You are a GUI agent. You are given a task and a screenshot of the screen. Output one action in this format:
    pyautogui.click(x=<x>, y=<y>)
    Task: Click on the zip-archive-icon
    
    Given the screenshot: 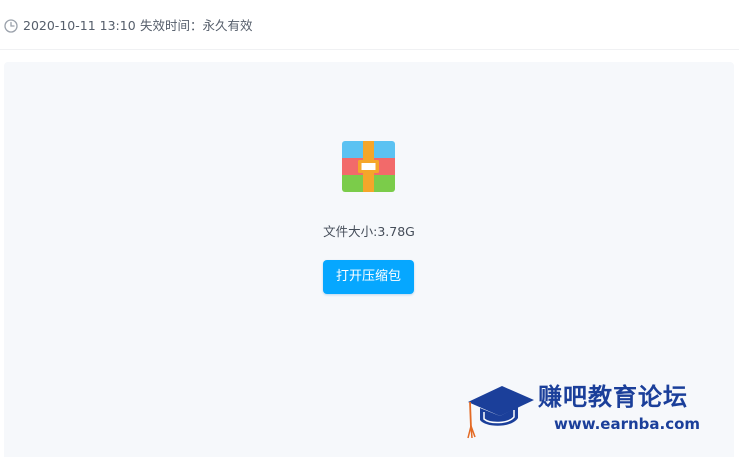 What is the action you would take?
    pyautogui.click(x=368, y=166)
    